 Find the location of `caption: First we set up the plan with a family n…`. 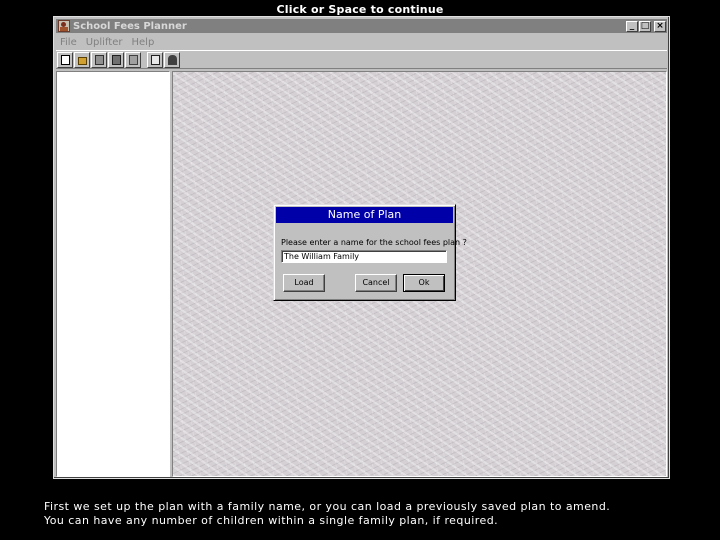

caption: First we set up the plan with a family n… is located at coordinates (374, 514).